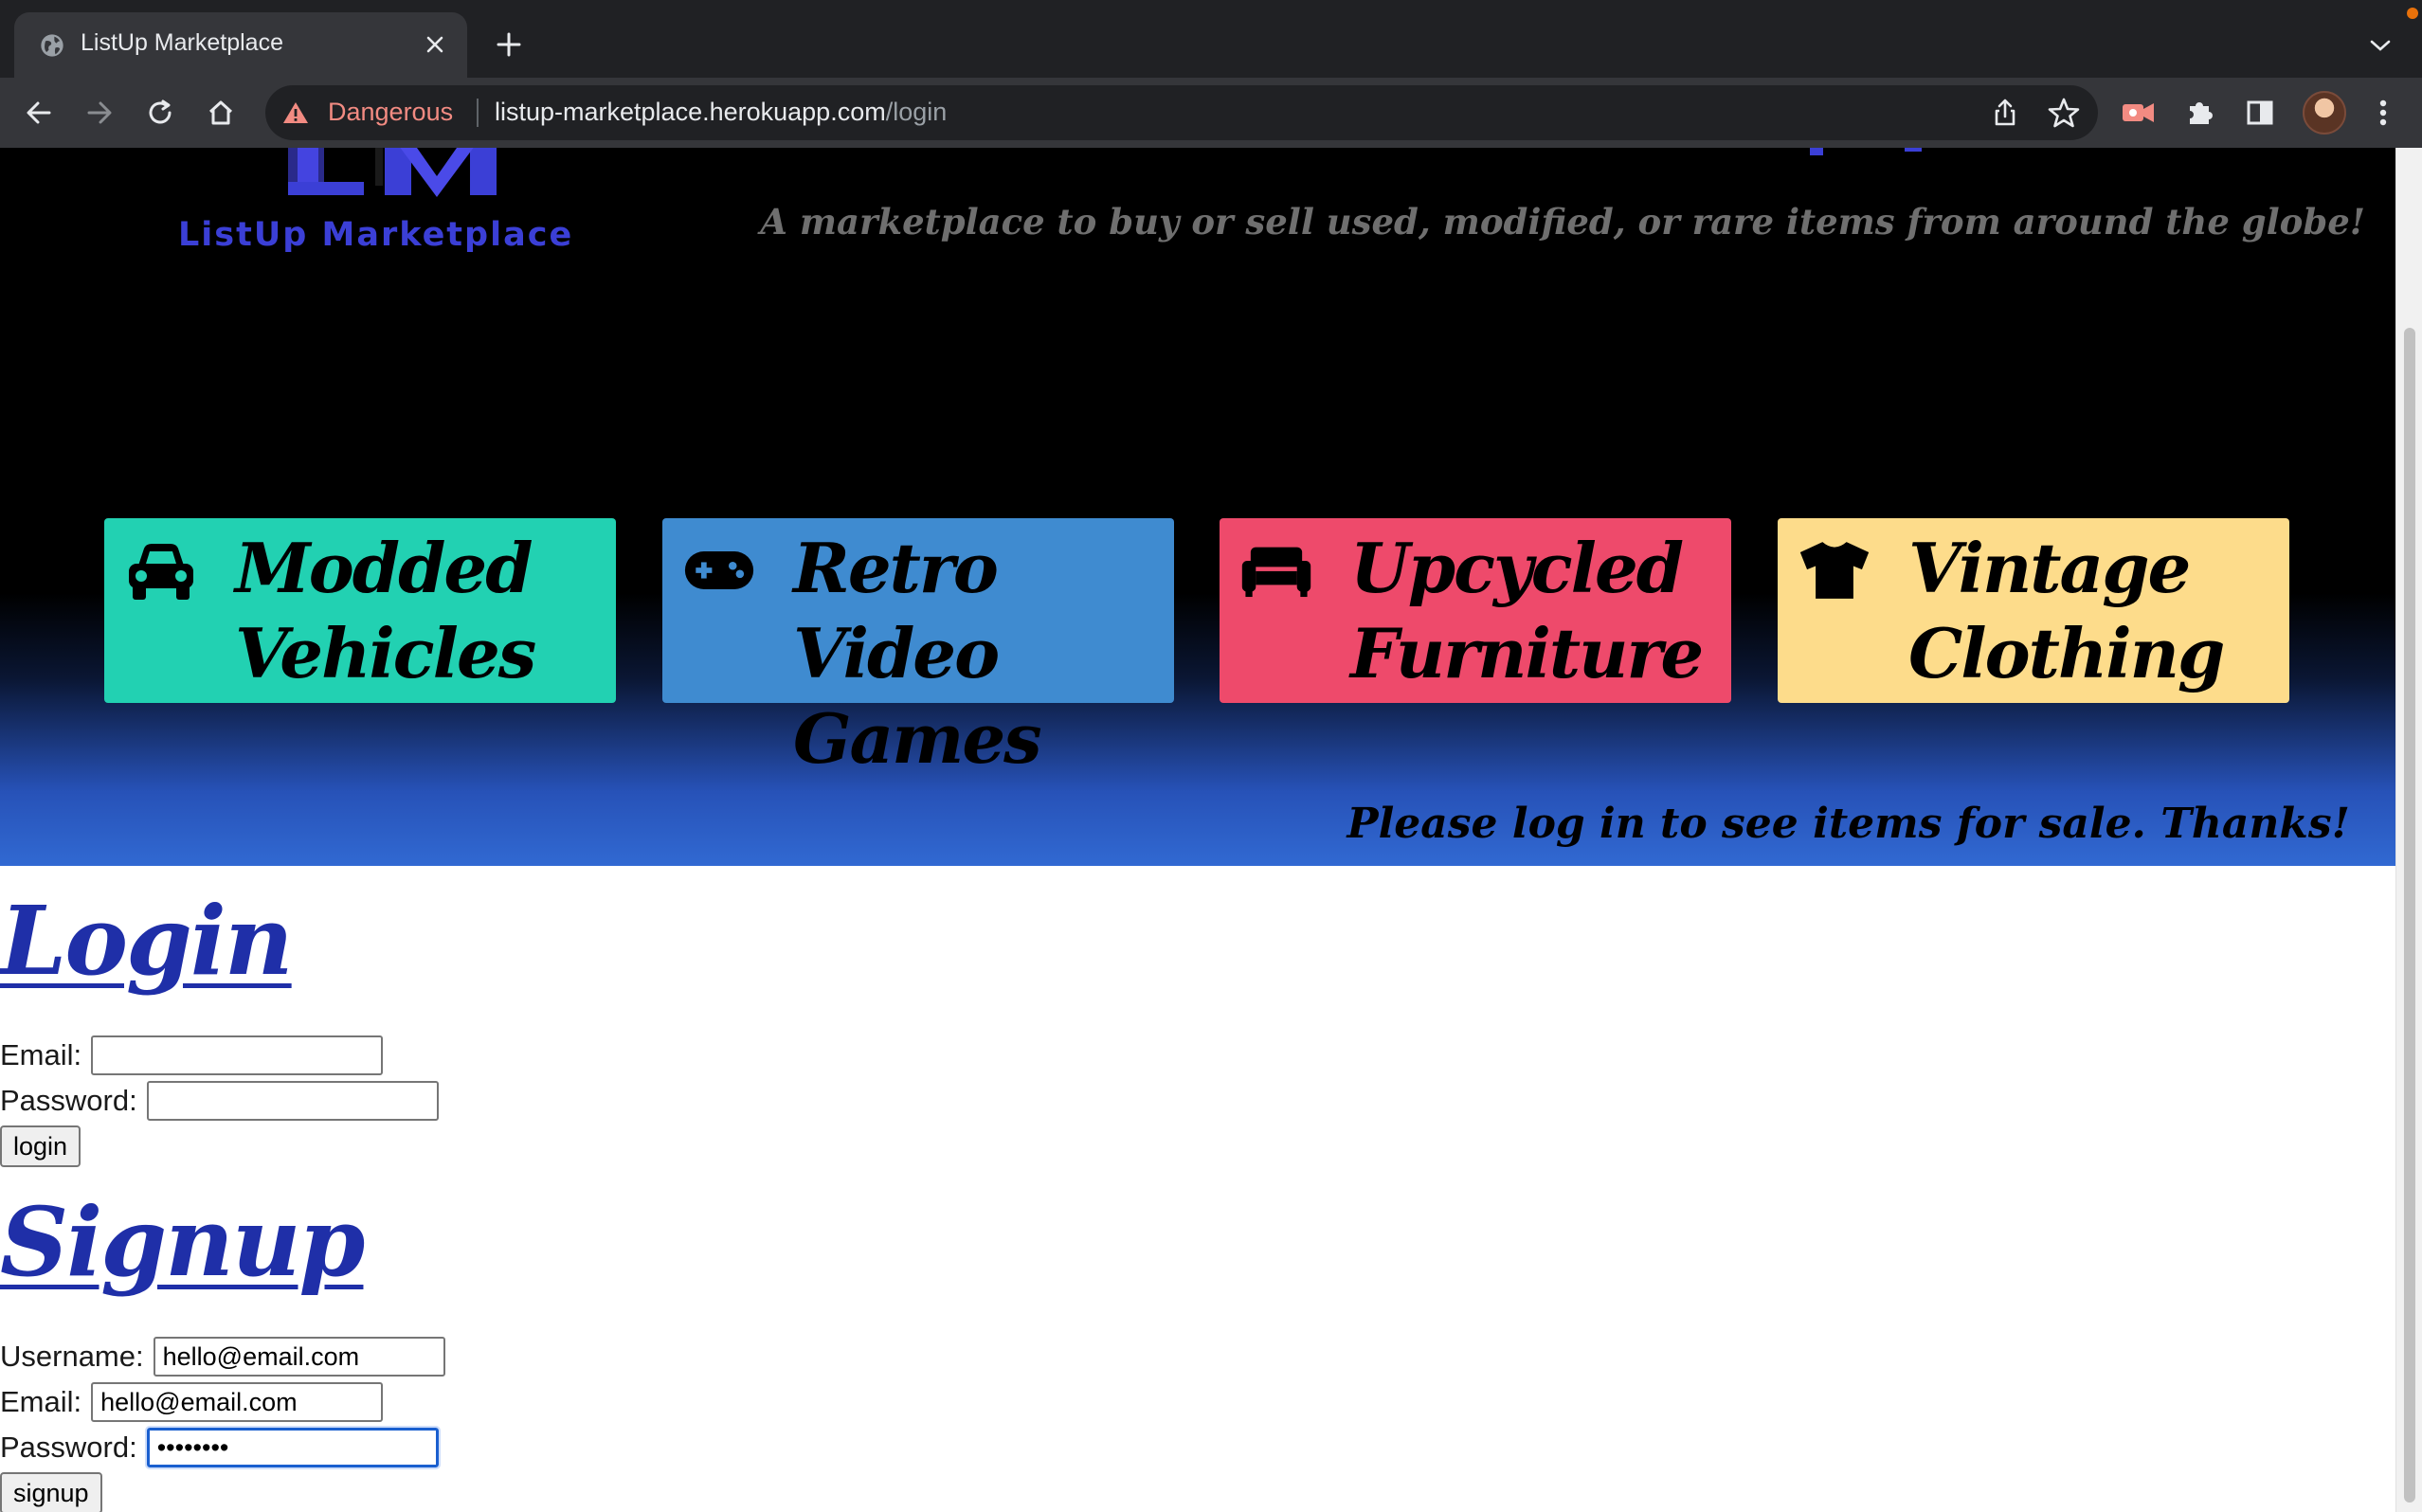 The height and width of the screenshot is (1512, 2422). Describe the element at coordinates (2260, 113) in the screenshot. I see `side-panel-icon` at that location.